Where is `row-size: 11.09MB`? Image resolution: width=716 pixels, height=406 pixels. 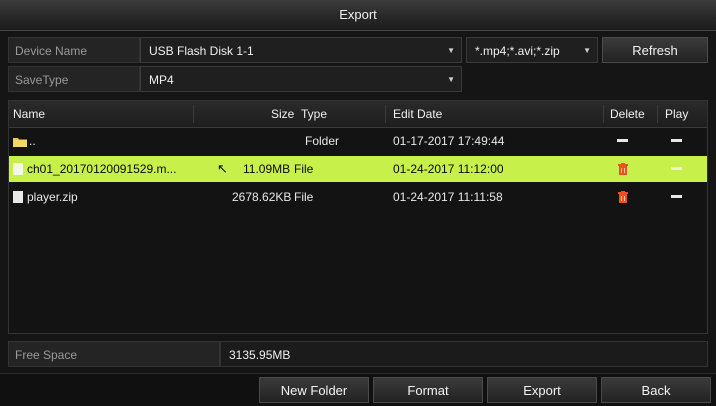
row-size: 11.09MB is located at coordinates (267, 169).